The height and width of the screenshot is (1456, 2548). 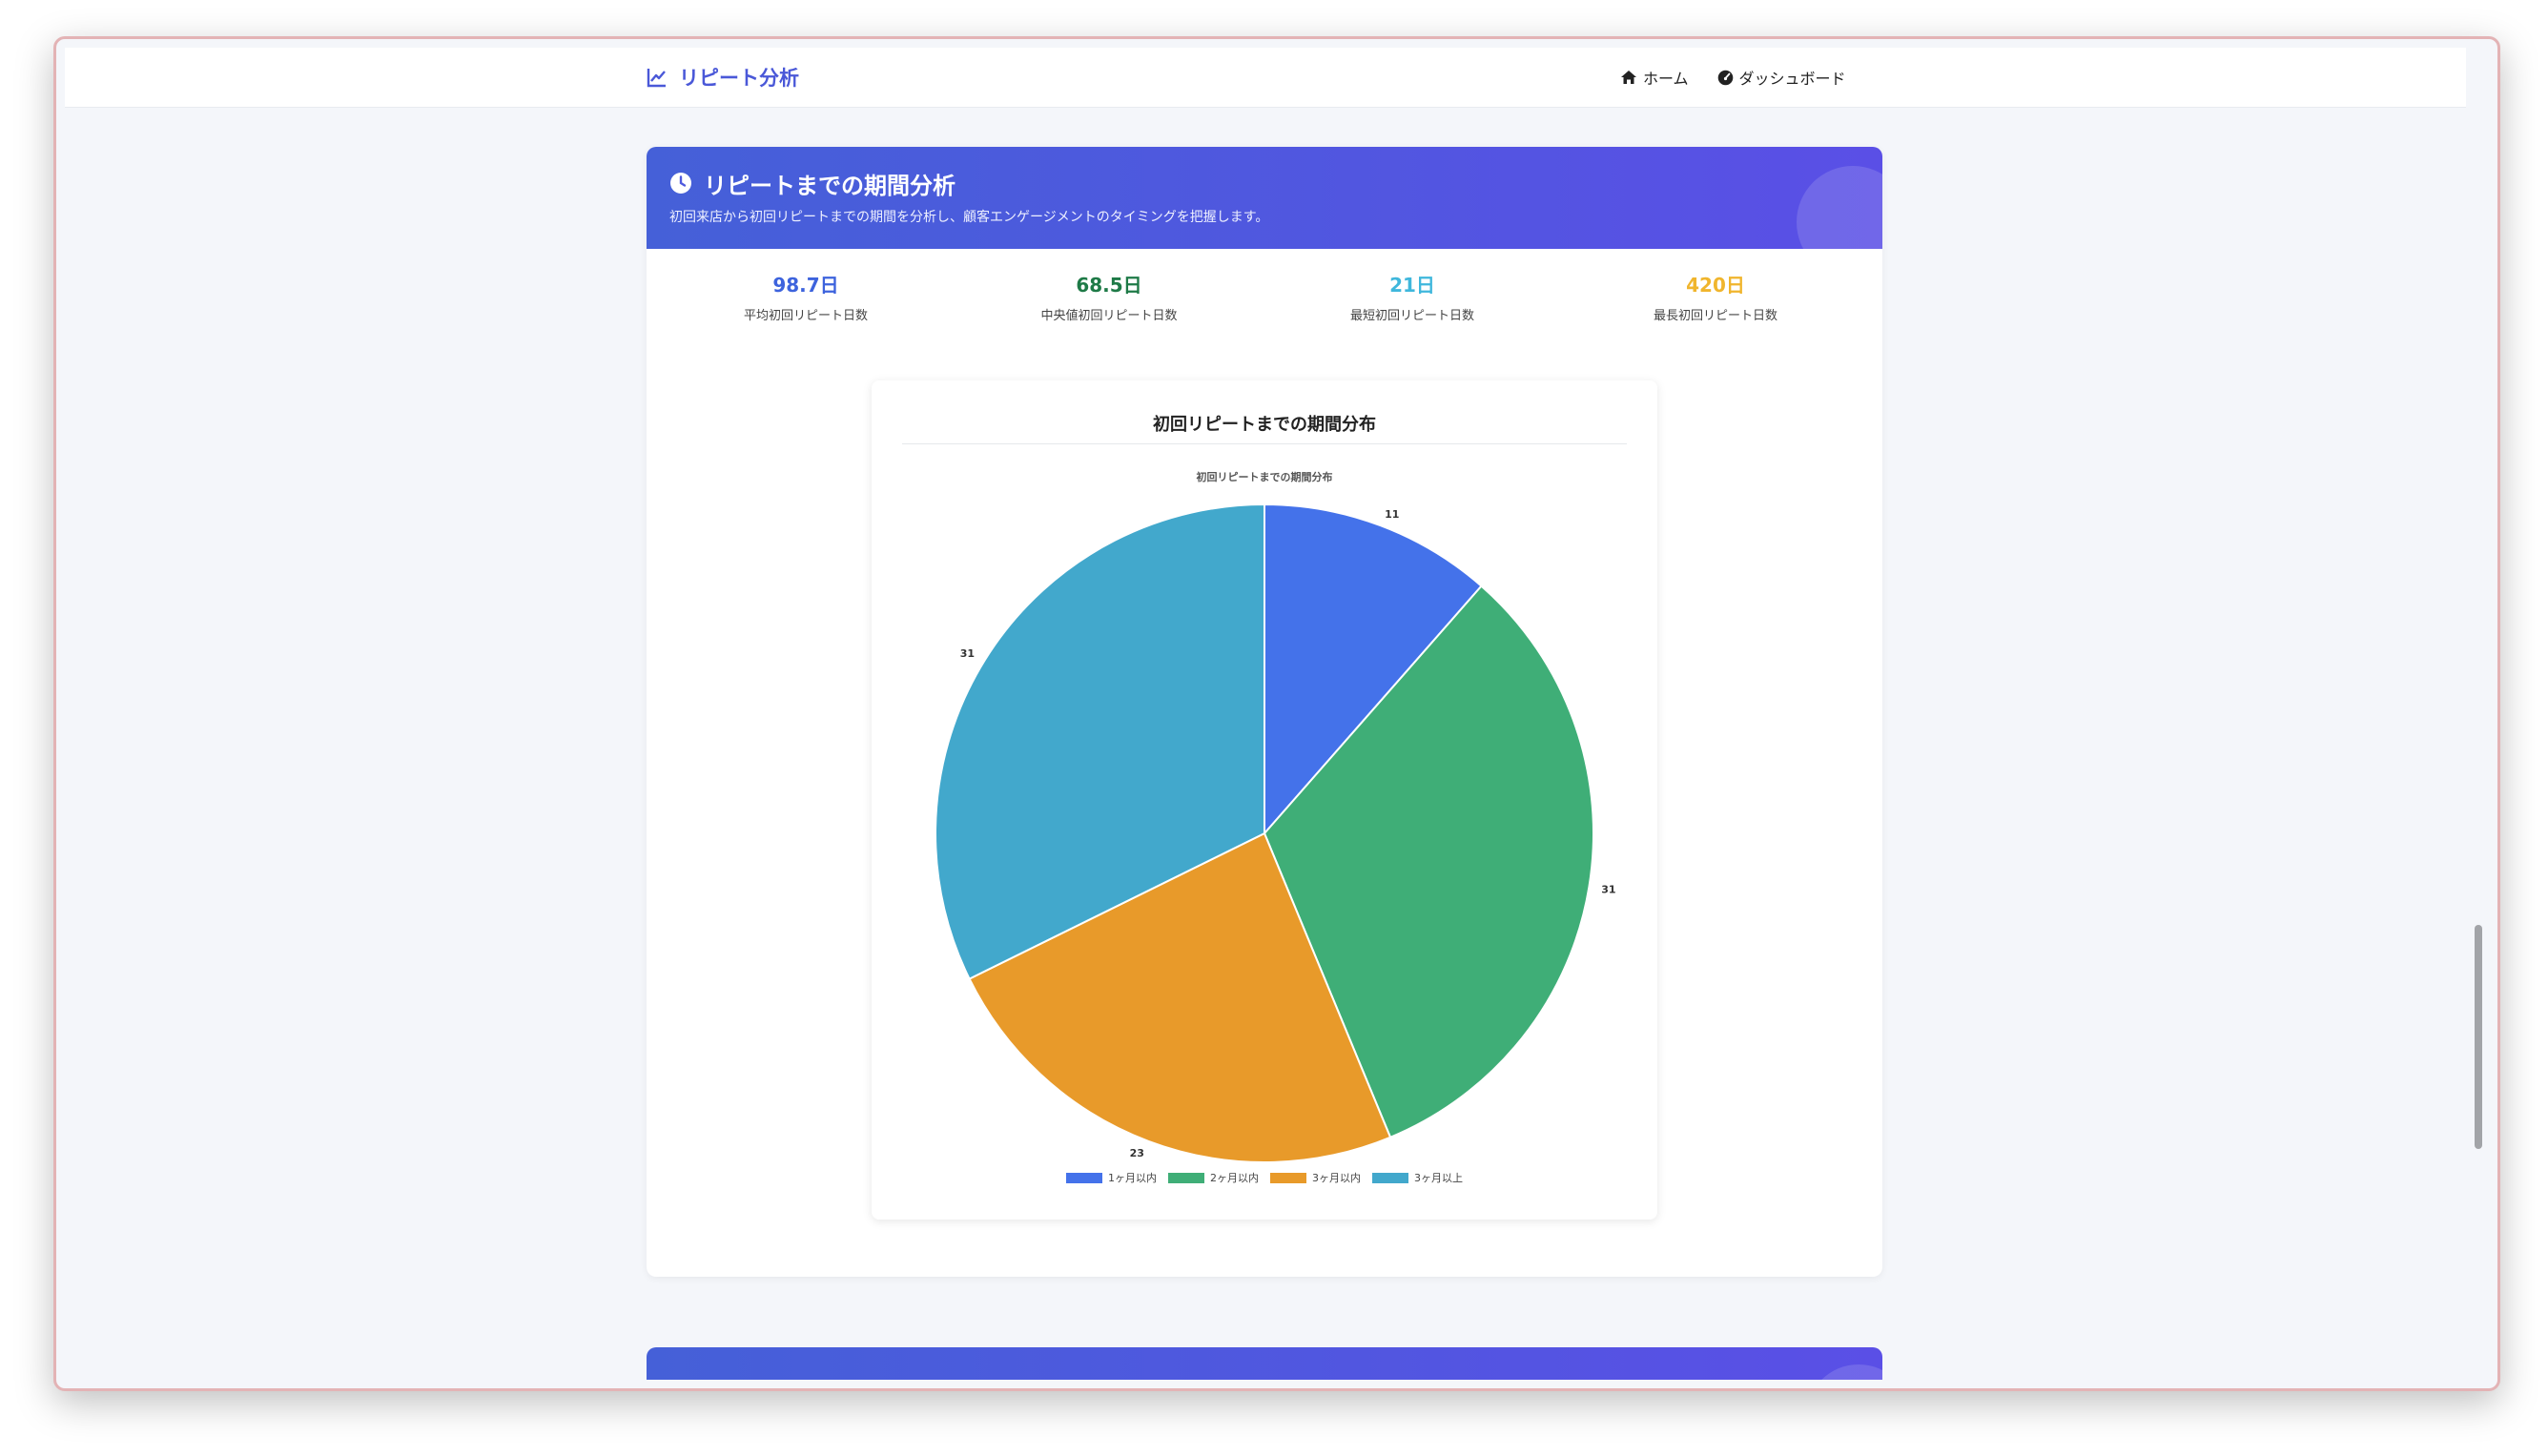 I want to click on stat-median: 68.5日 中央値初回リピート日数, so click(x=1109, y=297).